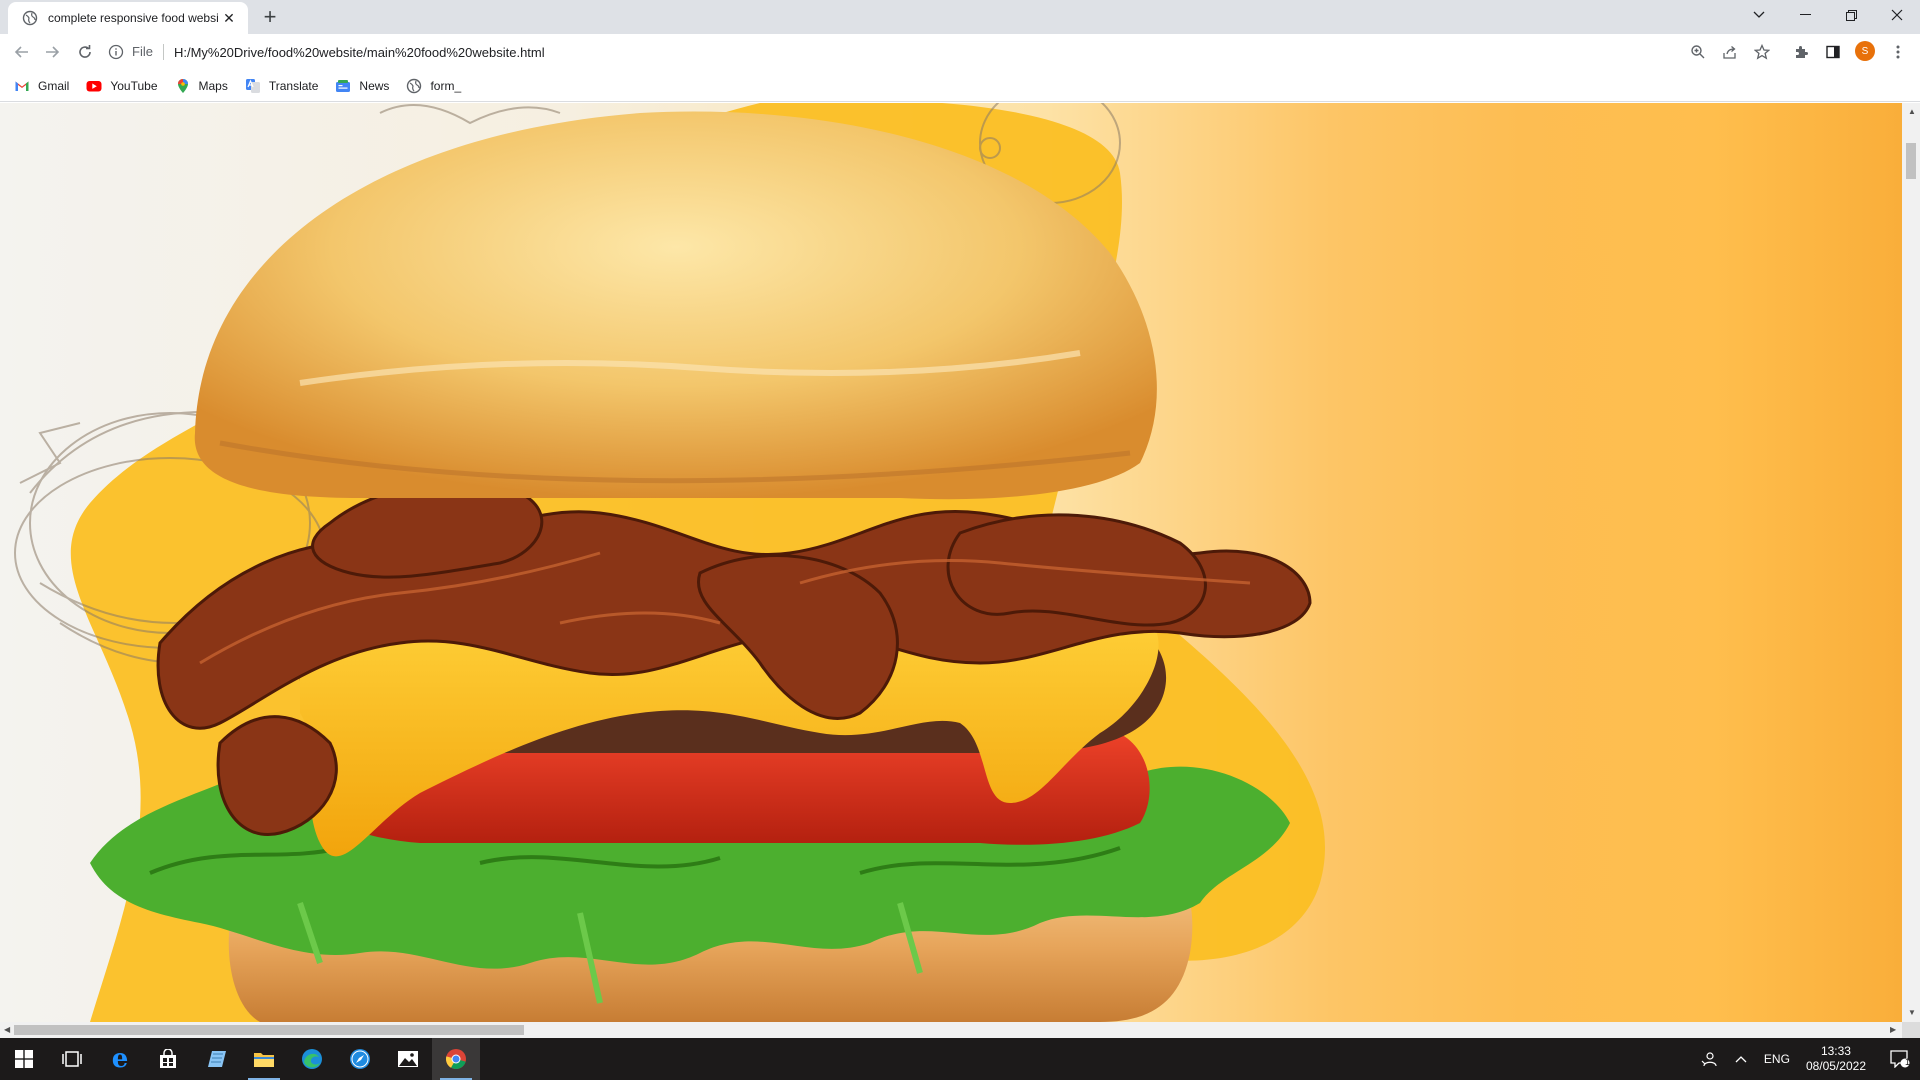  What do you see at coordinates (951, 1030) in the screenshot?
I see `horizontal-scrollbar: ◀ ▶` at bounding box center [951, 1030].